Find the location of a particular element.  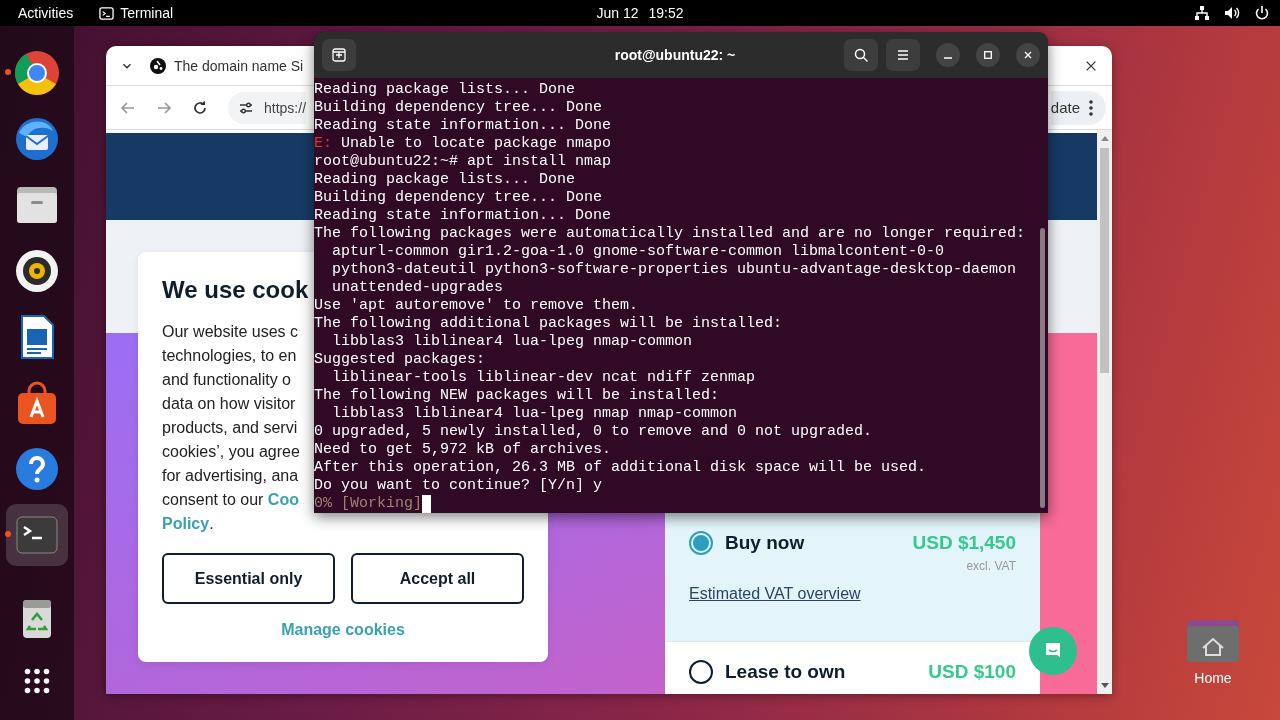

site-logo-icon is located at coordinates (158, 65).